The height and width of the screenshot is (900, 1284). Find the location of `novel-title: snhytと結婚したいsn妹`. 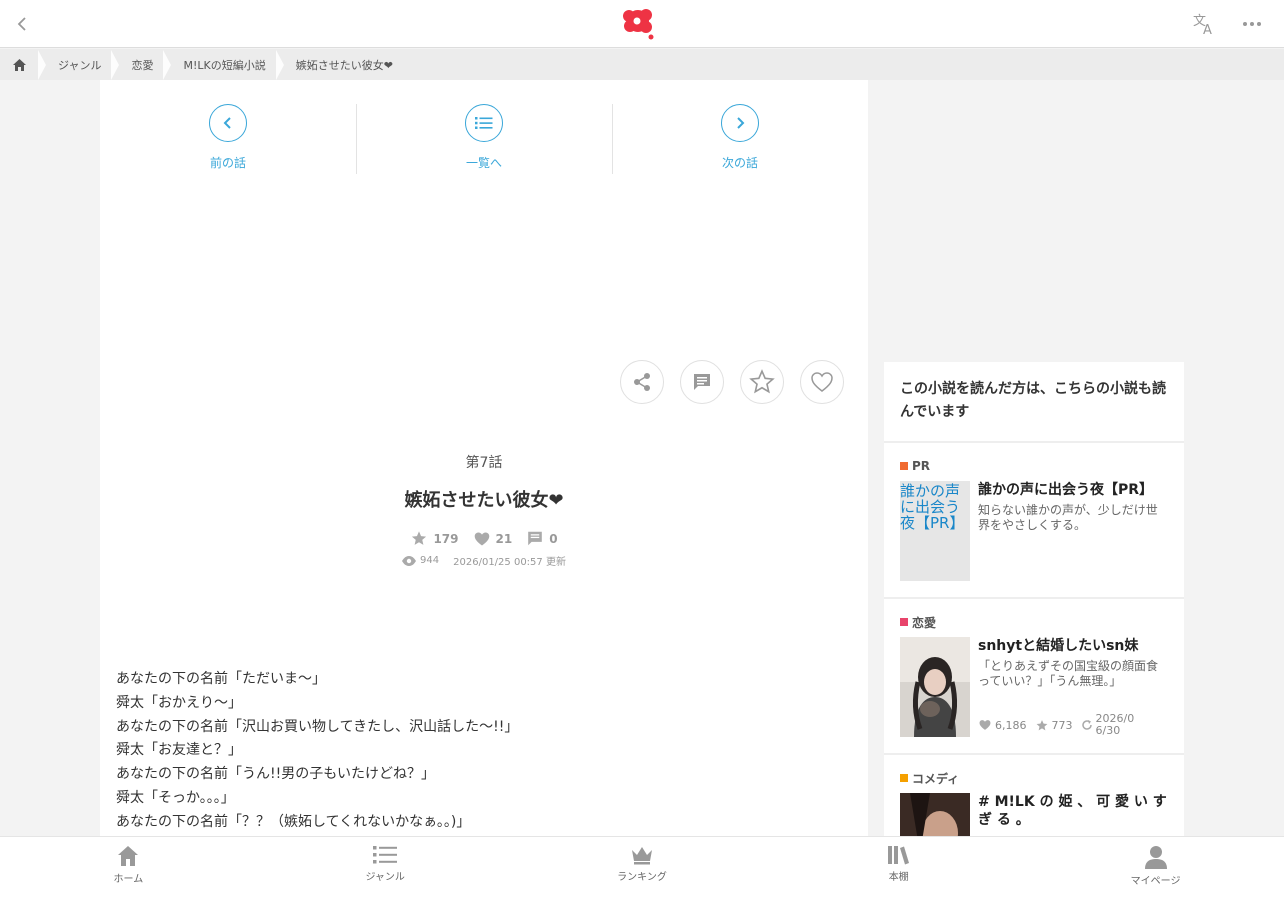

novel-title: snhytと結婚したいsn妹 is located at coordinates (1073, 646).